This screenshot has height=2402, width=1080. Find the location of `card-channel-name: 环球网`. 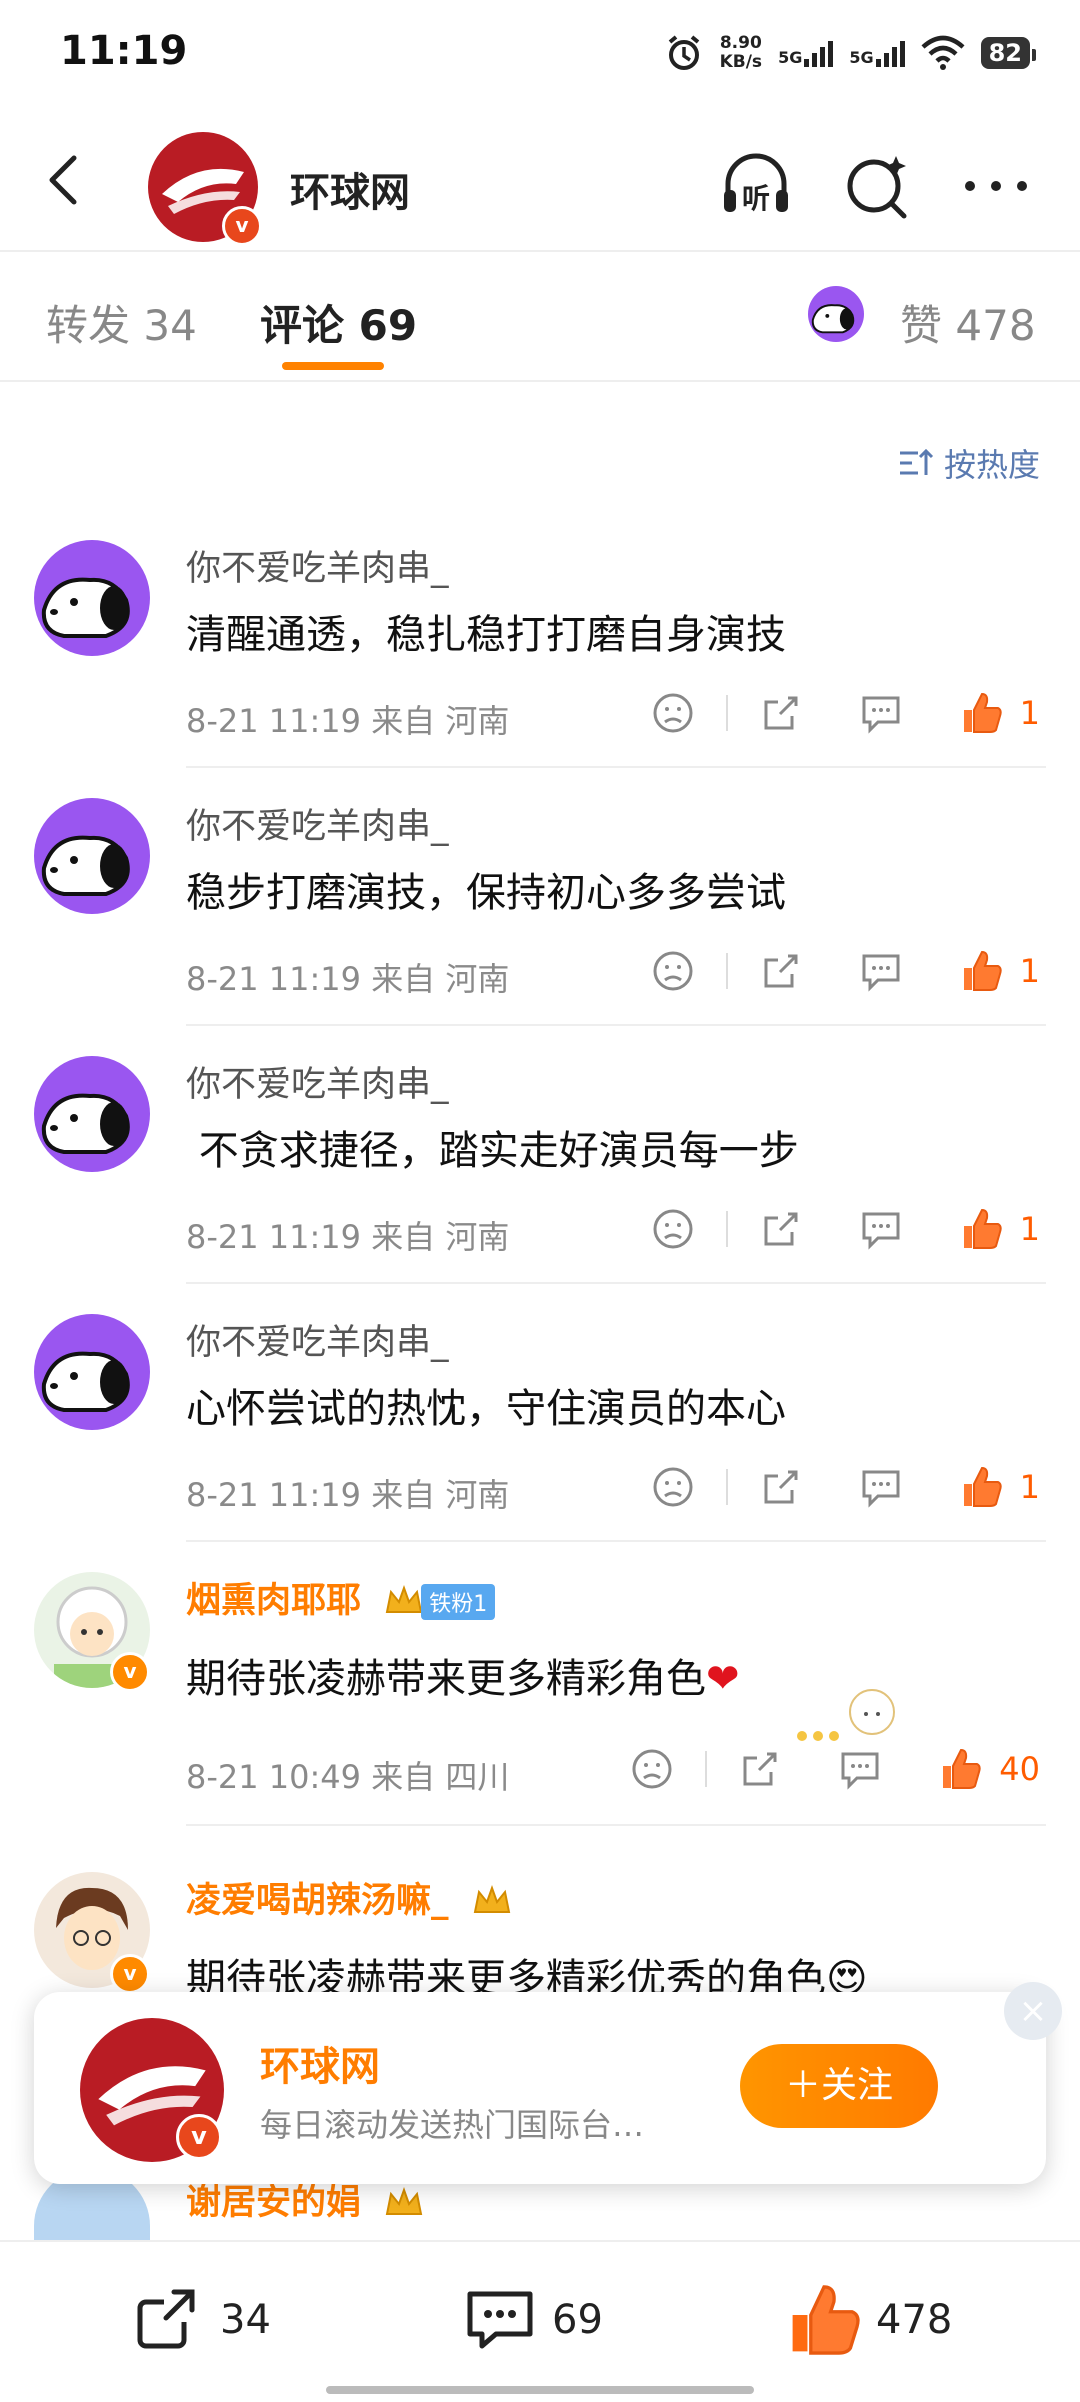

card-channel-name: 环球网 is located at coordinates (320, 2063).